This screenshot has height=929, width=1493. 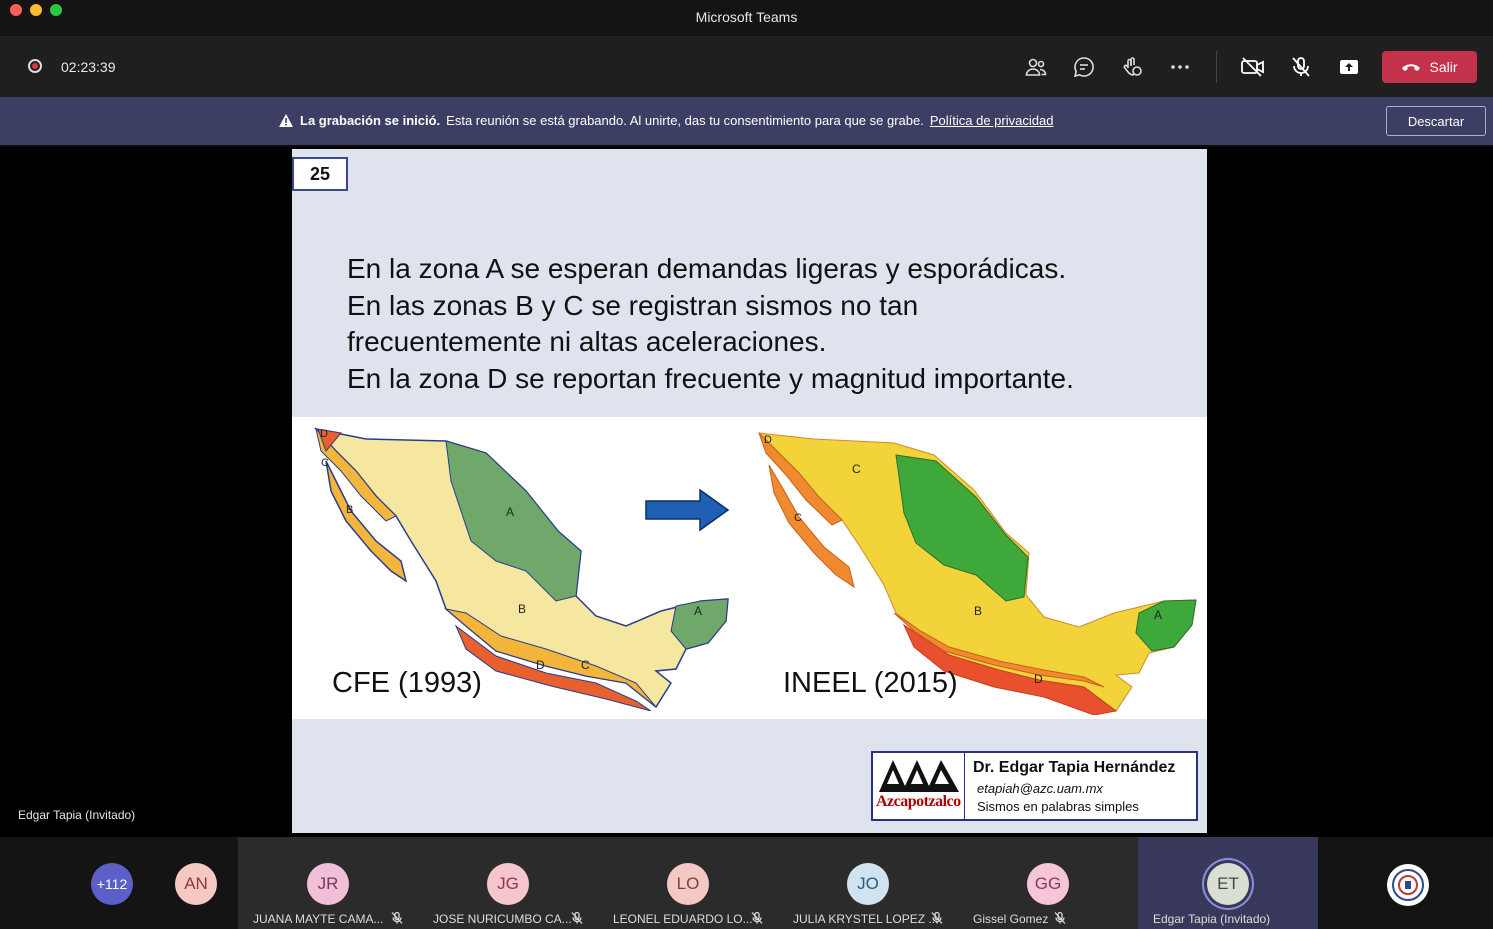 I want to click on participant-name: Gissel Gomez, so click(x=1011, y=919).